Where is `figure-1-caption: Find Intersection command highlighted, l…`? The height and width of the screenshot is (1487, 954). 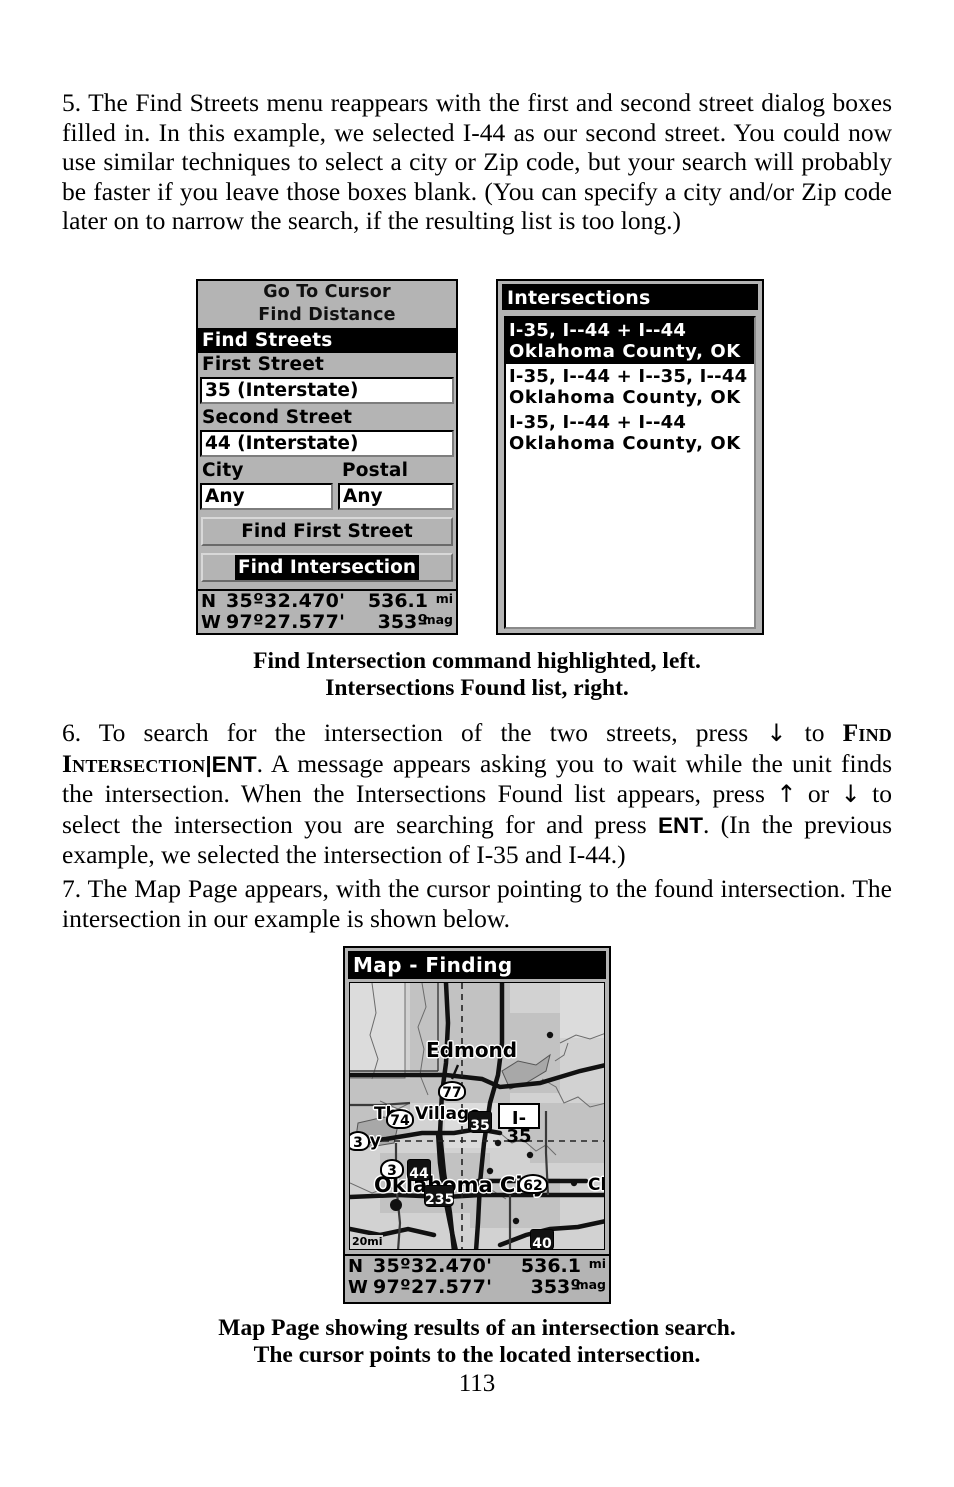 figure-1-caption: Find Intersection command highlighted, l… is located at coordinates (477, 674).